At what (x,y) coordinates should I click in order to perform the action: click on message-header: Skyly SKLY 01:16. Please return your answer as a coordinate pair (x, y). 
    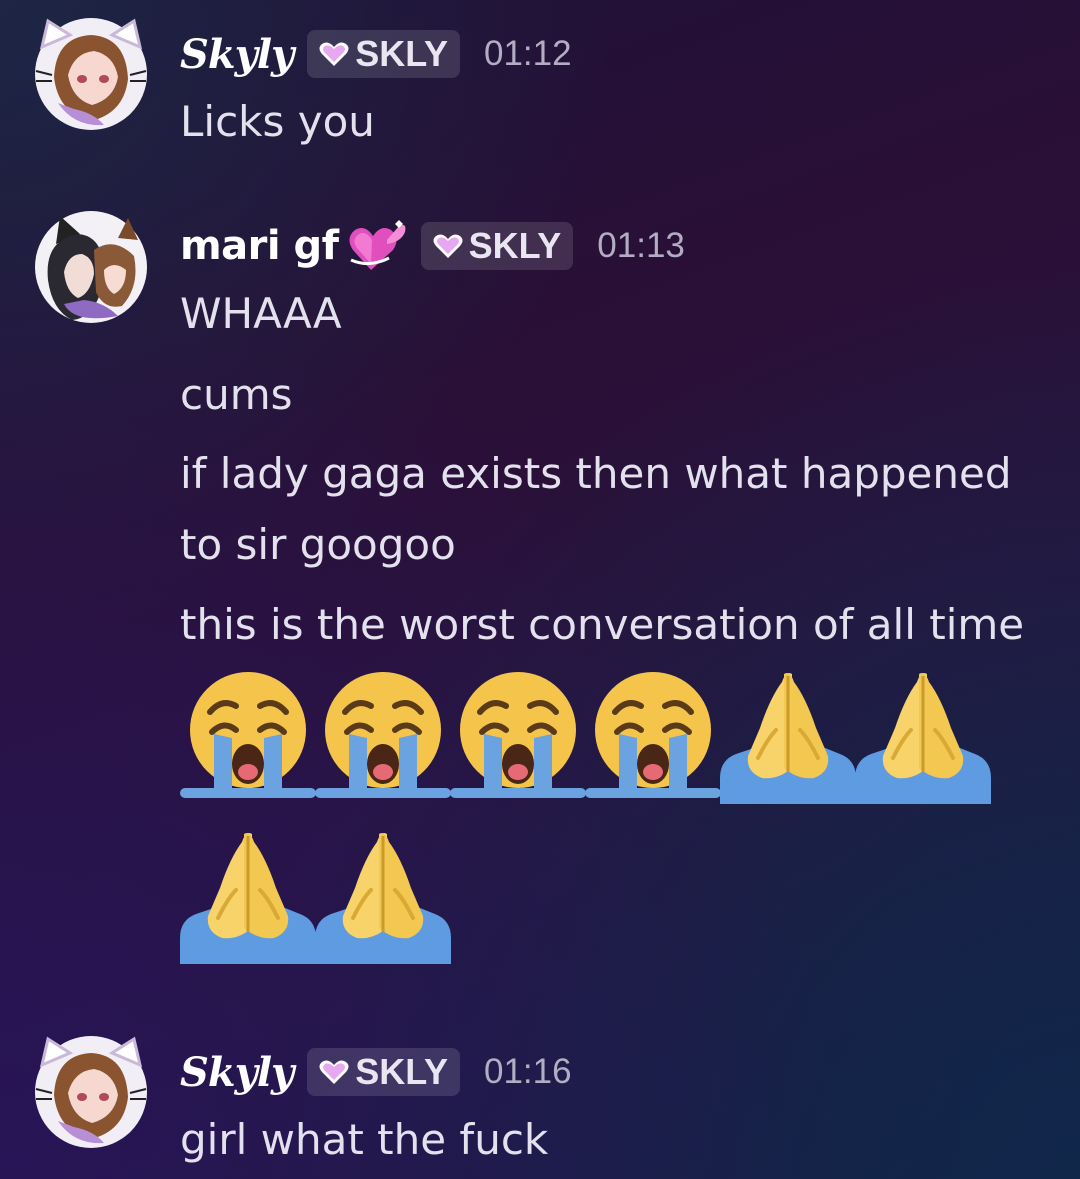
    Looking at the image, I should click on (376, 1072).